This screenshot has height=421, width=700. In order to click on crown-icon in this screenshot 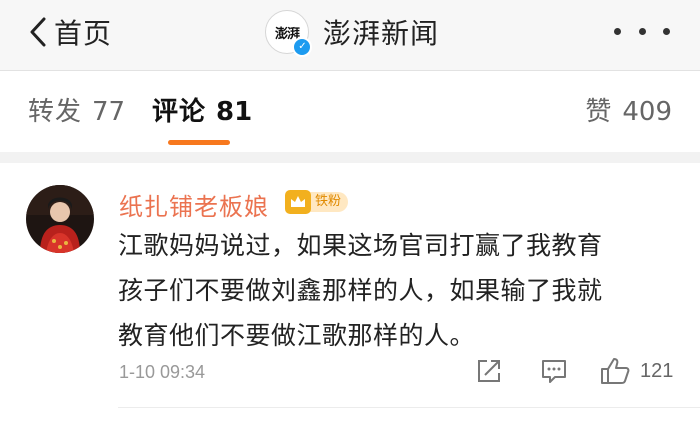, I will do `click(298, 202)`.